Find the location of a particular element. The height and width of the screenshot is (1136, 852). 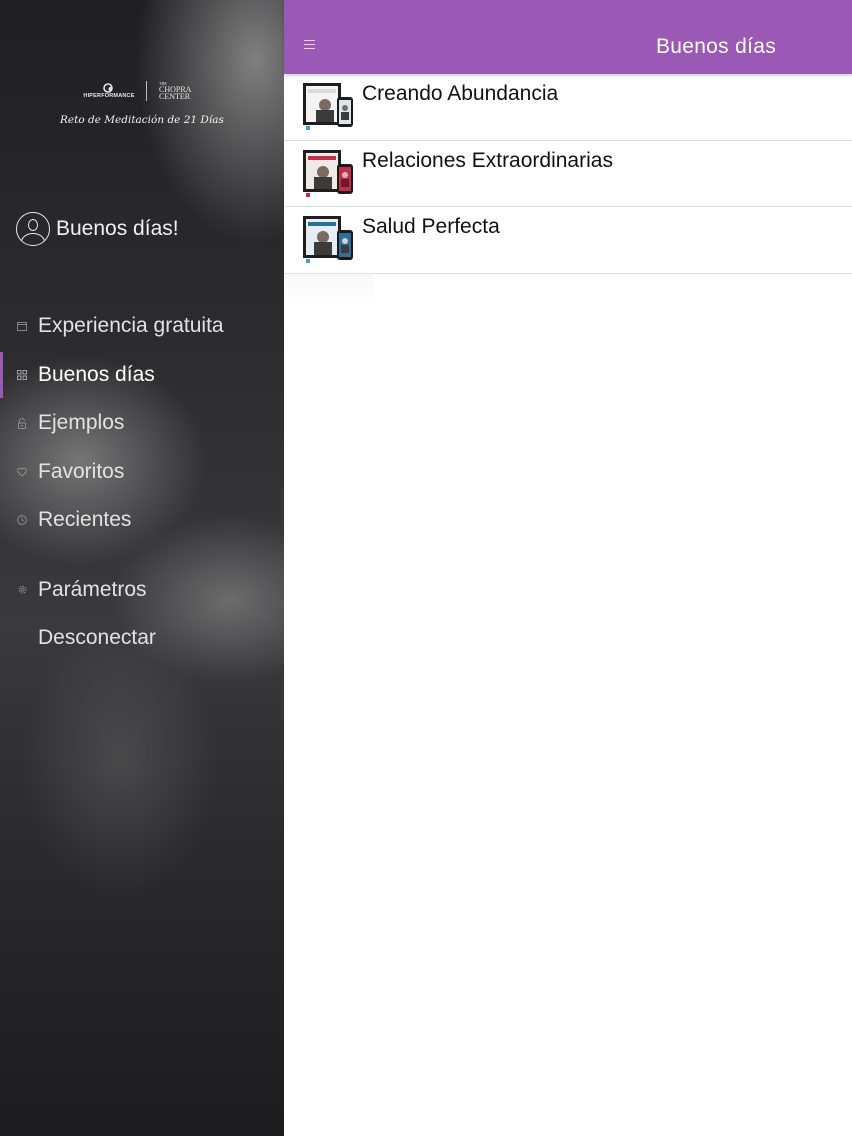

sidebar-item-experiencia-gratuita: Experiencia gratuita is located at coordinates (142, 326).